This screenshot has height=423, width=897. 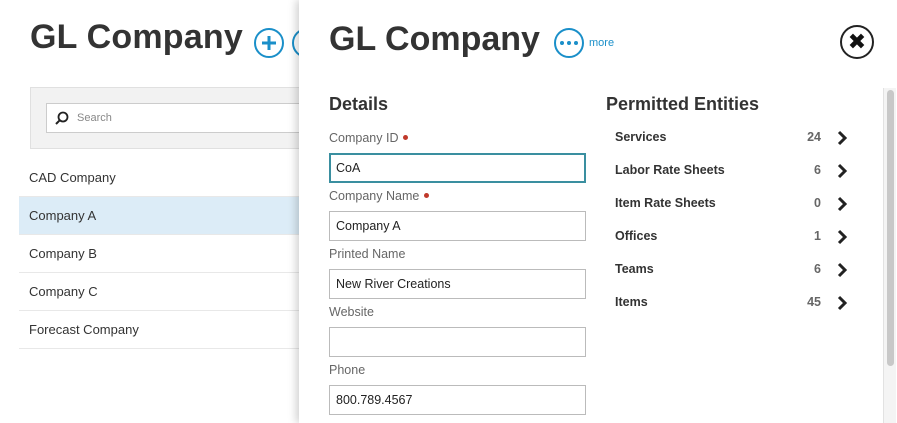 I want to click on company-id-label-text: Company ID, so click(x=364, y=138).